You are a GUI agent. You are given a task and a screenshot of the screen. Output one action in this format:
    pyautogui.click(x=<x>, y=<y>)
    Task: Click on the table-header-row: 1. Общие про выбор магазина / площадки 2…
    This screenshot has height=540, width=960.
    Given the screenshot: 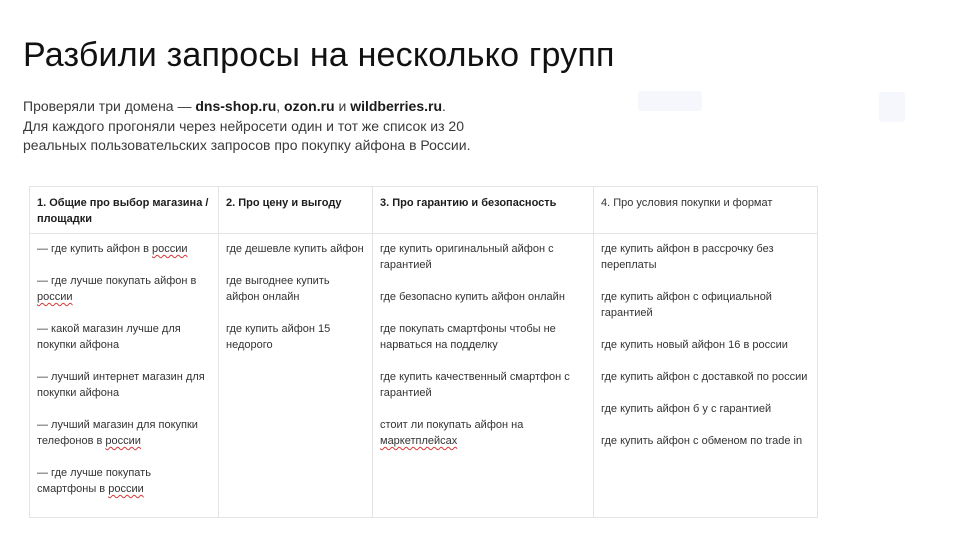 What is the action you would take?
    pyautogui.click(x=423, y=210)
    